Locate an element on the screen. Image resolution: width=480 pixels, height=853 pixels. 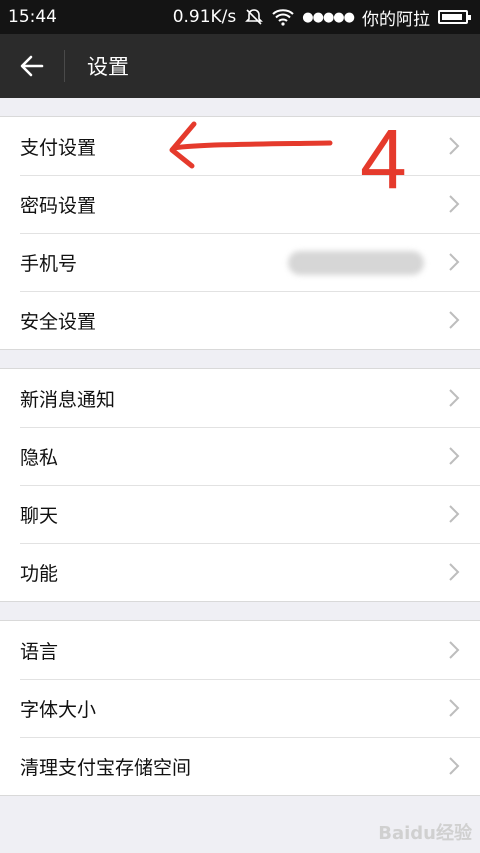
settings-item-label: 功能 is located at coordinates (39, 573).